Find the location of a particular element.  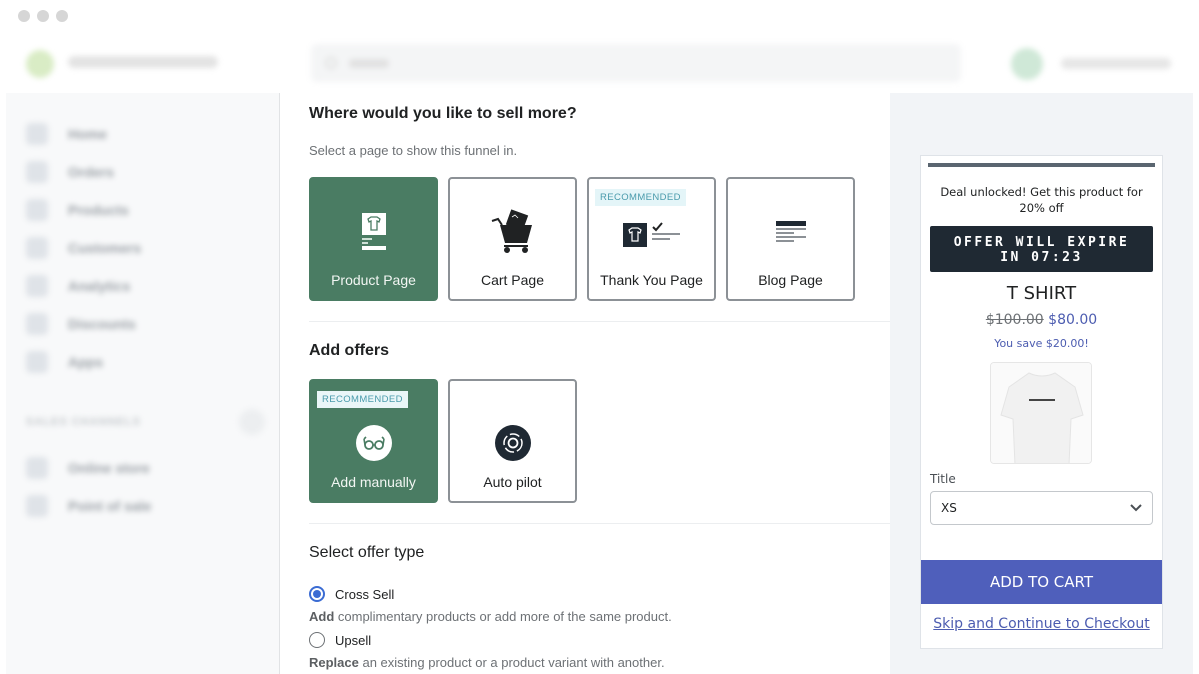

desc-bold: Replace is located at coordinates (334, 662).